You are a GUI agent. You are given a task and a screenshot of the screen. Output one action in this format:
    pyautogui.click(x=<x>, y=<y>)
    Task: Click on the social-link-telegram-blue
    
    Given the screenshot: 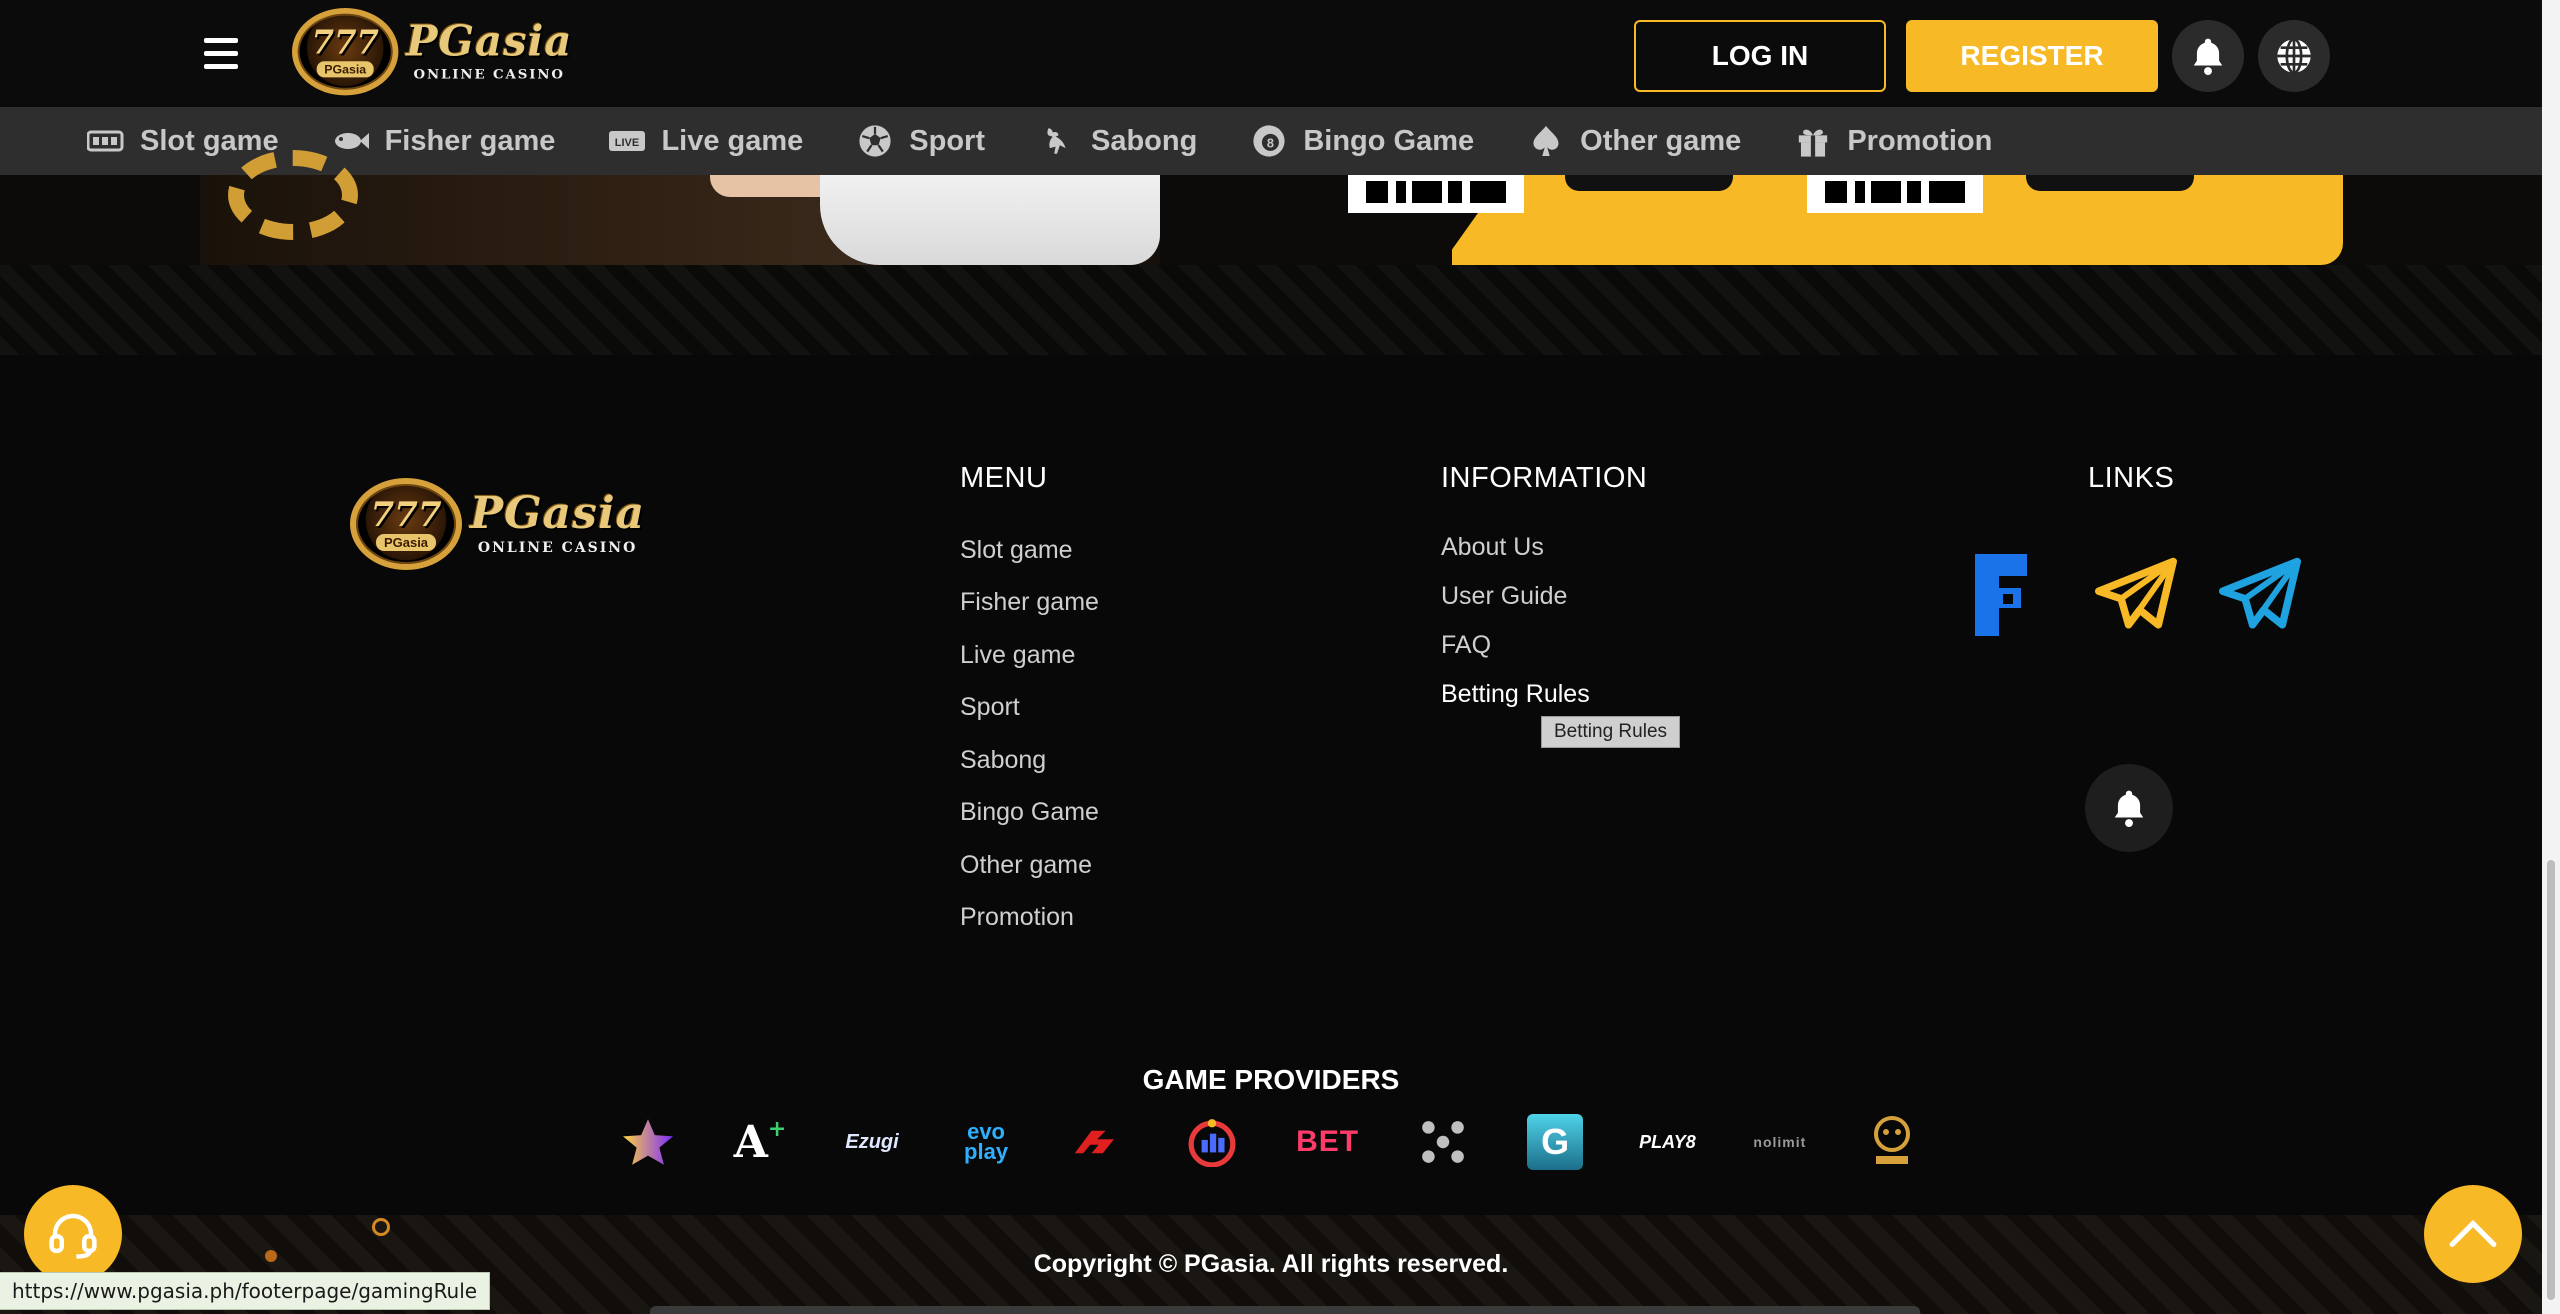 What is the action you would take?
    pyautogui.click(x=2260, y=595)
    